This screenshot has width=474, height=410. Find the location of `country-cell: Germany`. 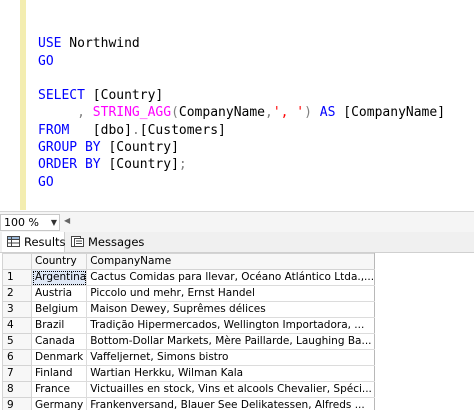

country-cell: Germany is located at coordinates (59, 403).